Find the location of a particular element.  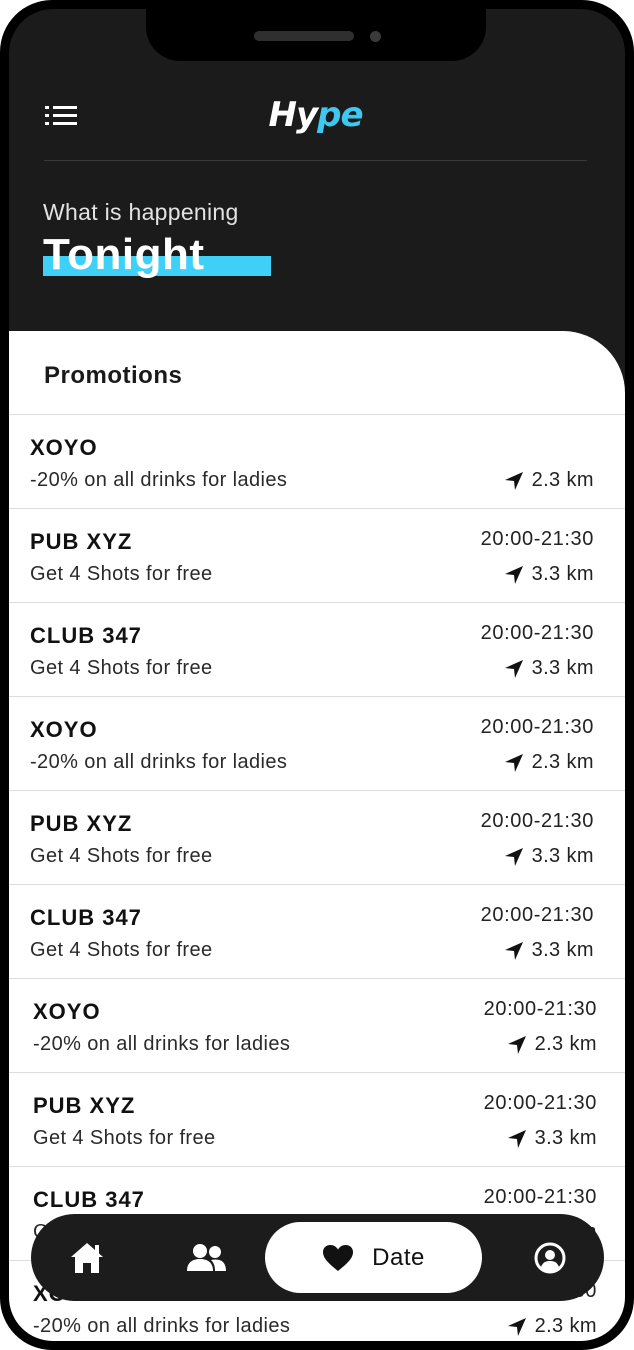

top-bar: Hype is located at coordinates (315, 126).